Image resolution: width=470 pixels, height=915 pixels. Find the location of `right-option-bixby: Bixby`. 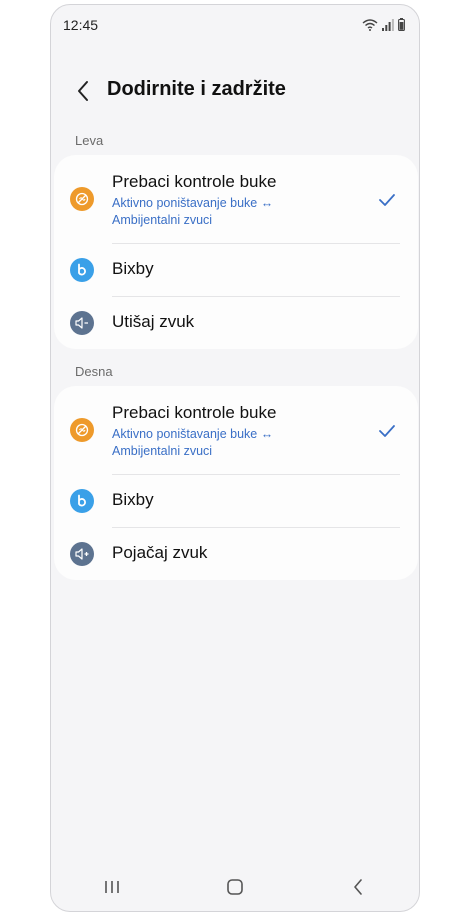

right-option-bixby: Bixby is located at coordinates (236, 501).